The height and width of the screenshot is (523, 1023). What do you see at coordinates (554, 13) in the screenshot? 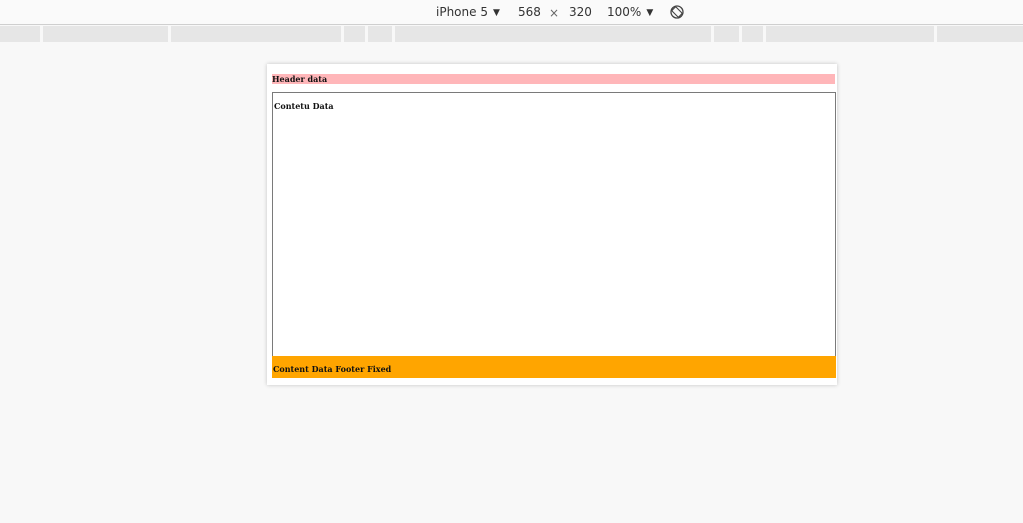
I see `times-icon: ×` at bounding box center [554, 13].